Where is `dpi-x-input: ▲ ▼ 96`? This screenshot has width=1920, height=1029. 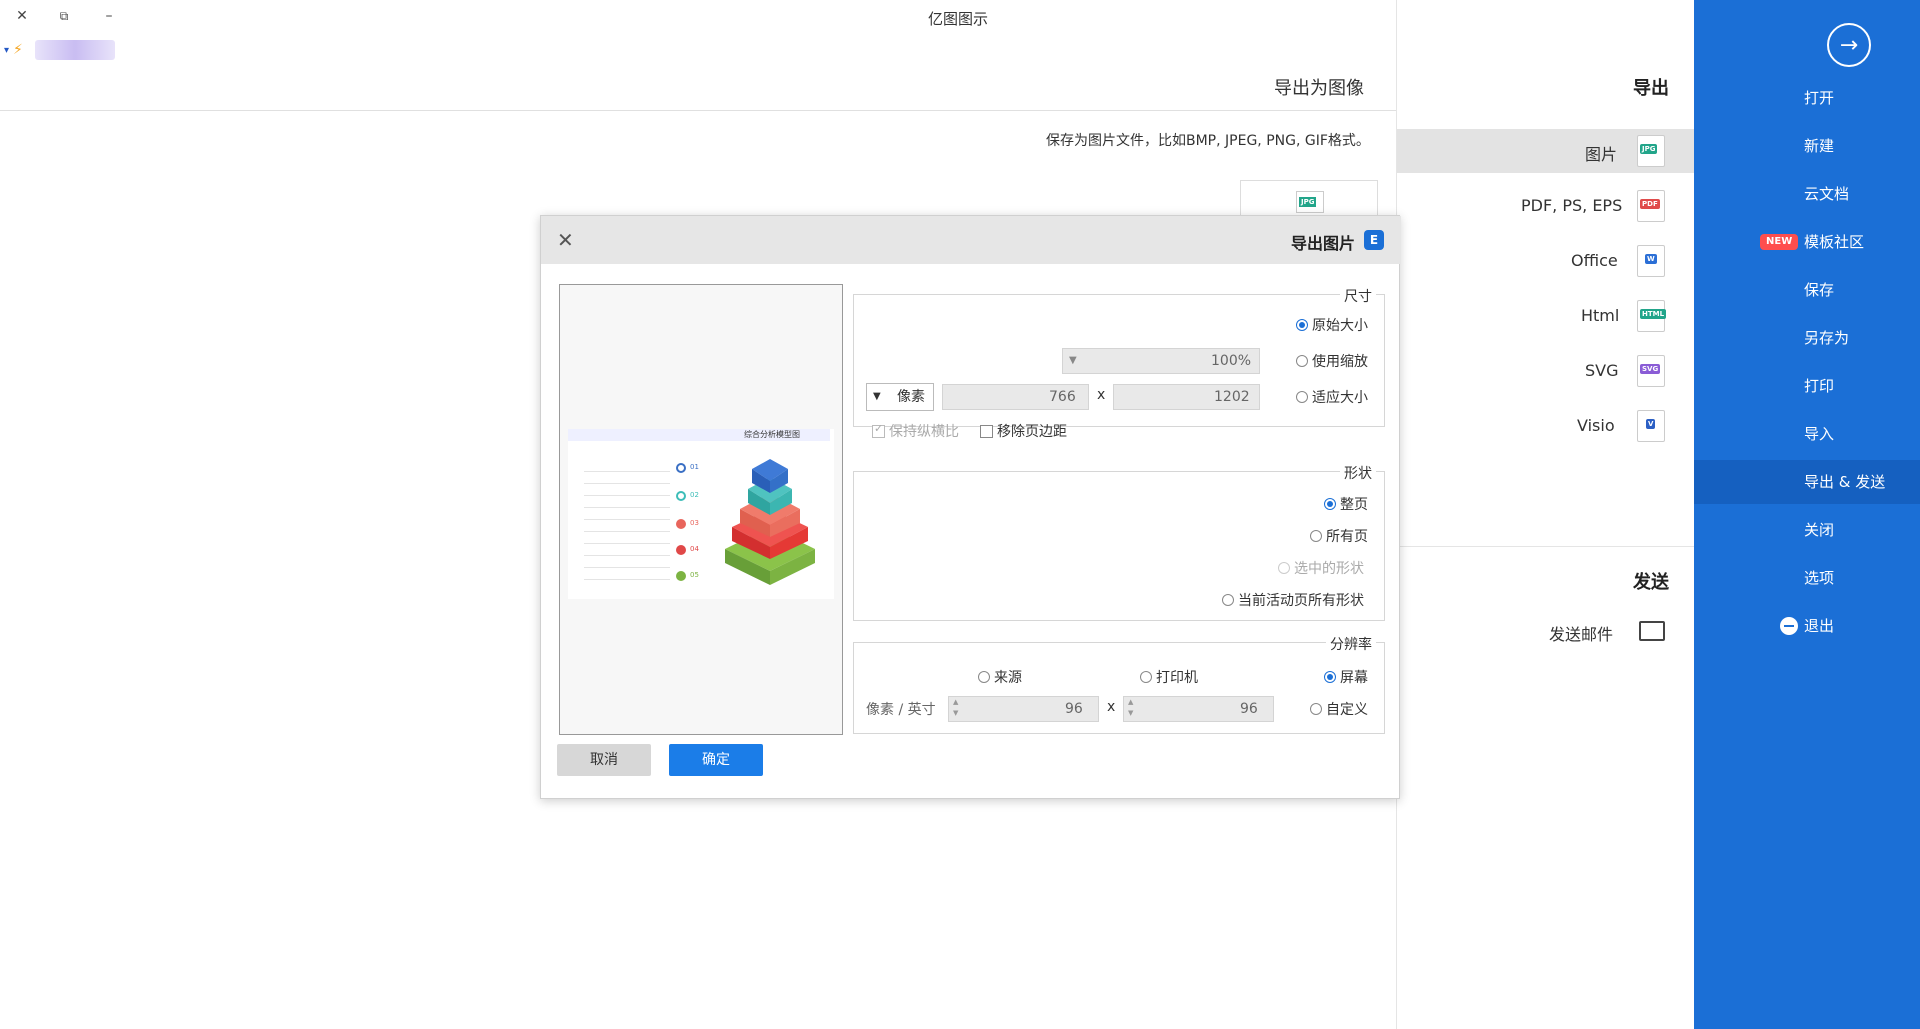
dpi-x-input: ▲ ▼ 96 is located at coordinates (1198, 709).